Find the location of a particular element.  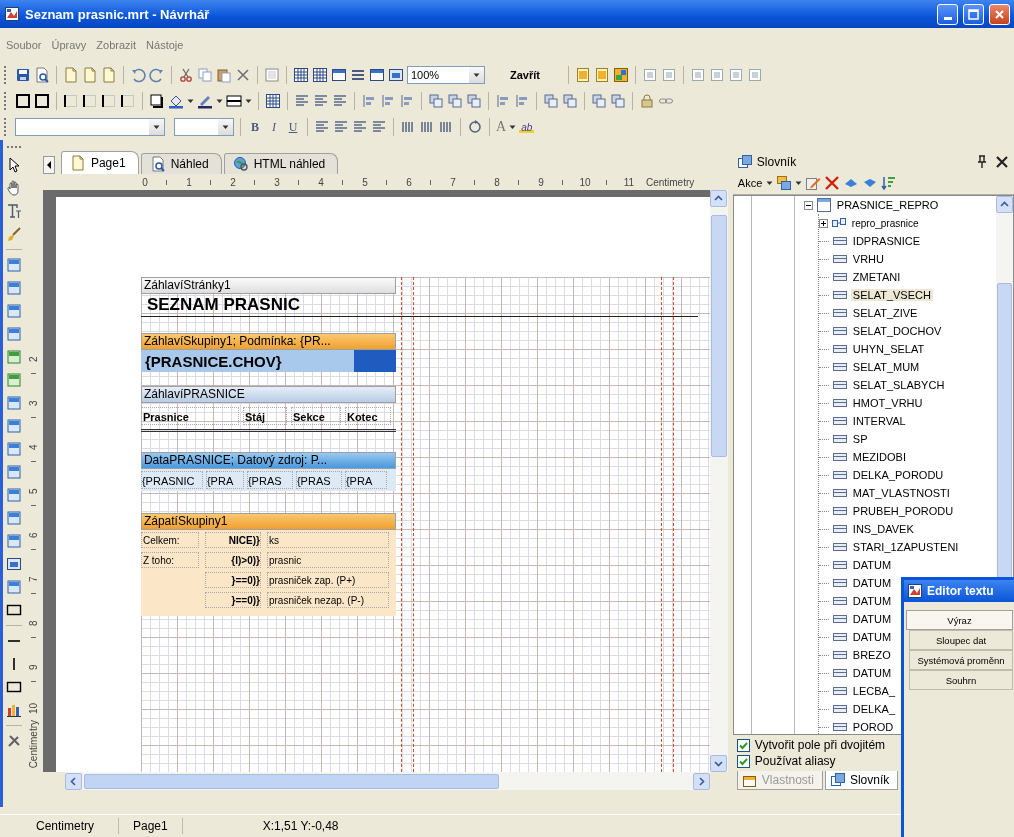

tree-item: DELKA_PORODU is located at coordinates (898, 475).